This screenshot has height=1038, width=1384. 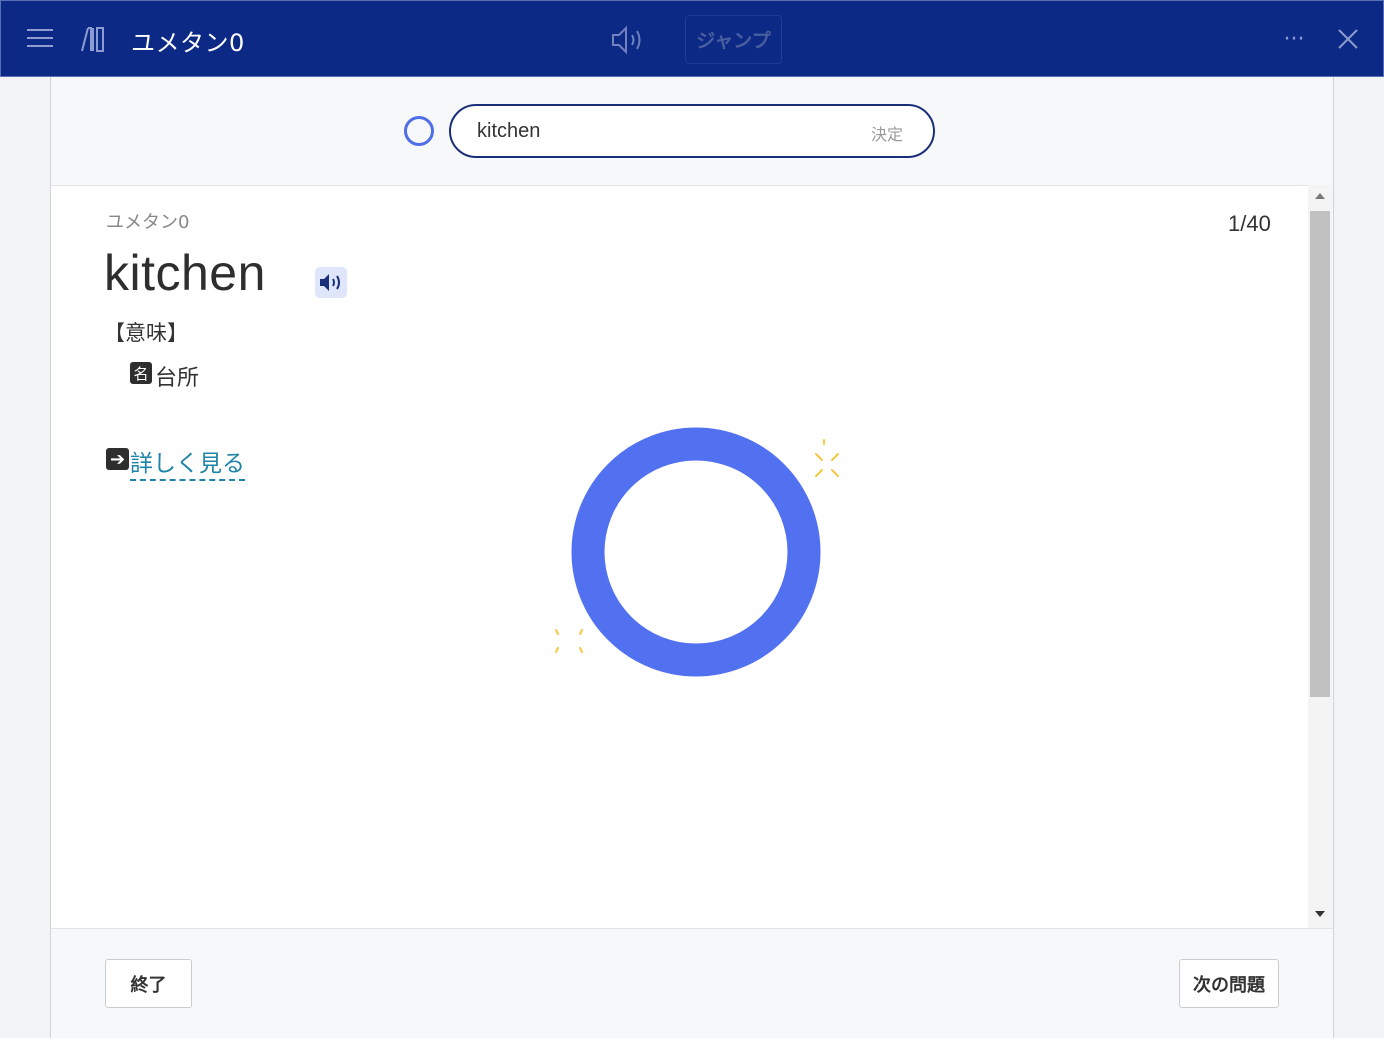 What do you see at coordinates (185, 273) in the screenshot?
I see `vocab-word: kitchen` at bounding box center [185, 273].